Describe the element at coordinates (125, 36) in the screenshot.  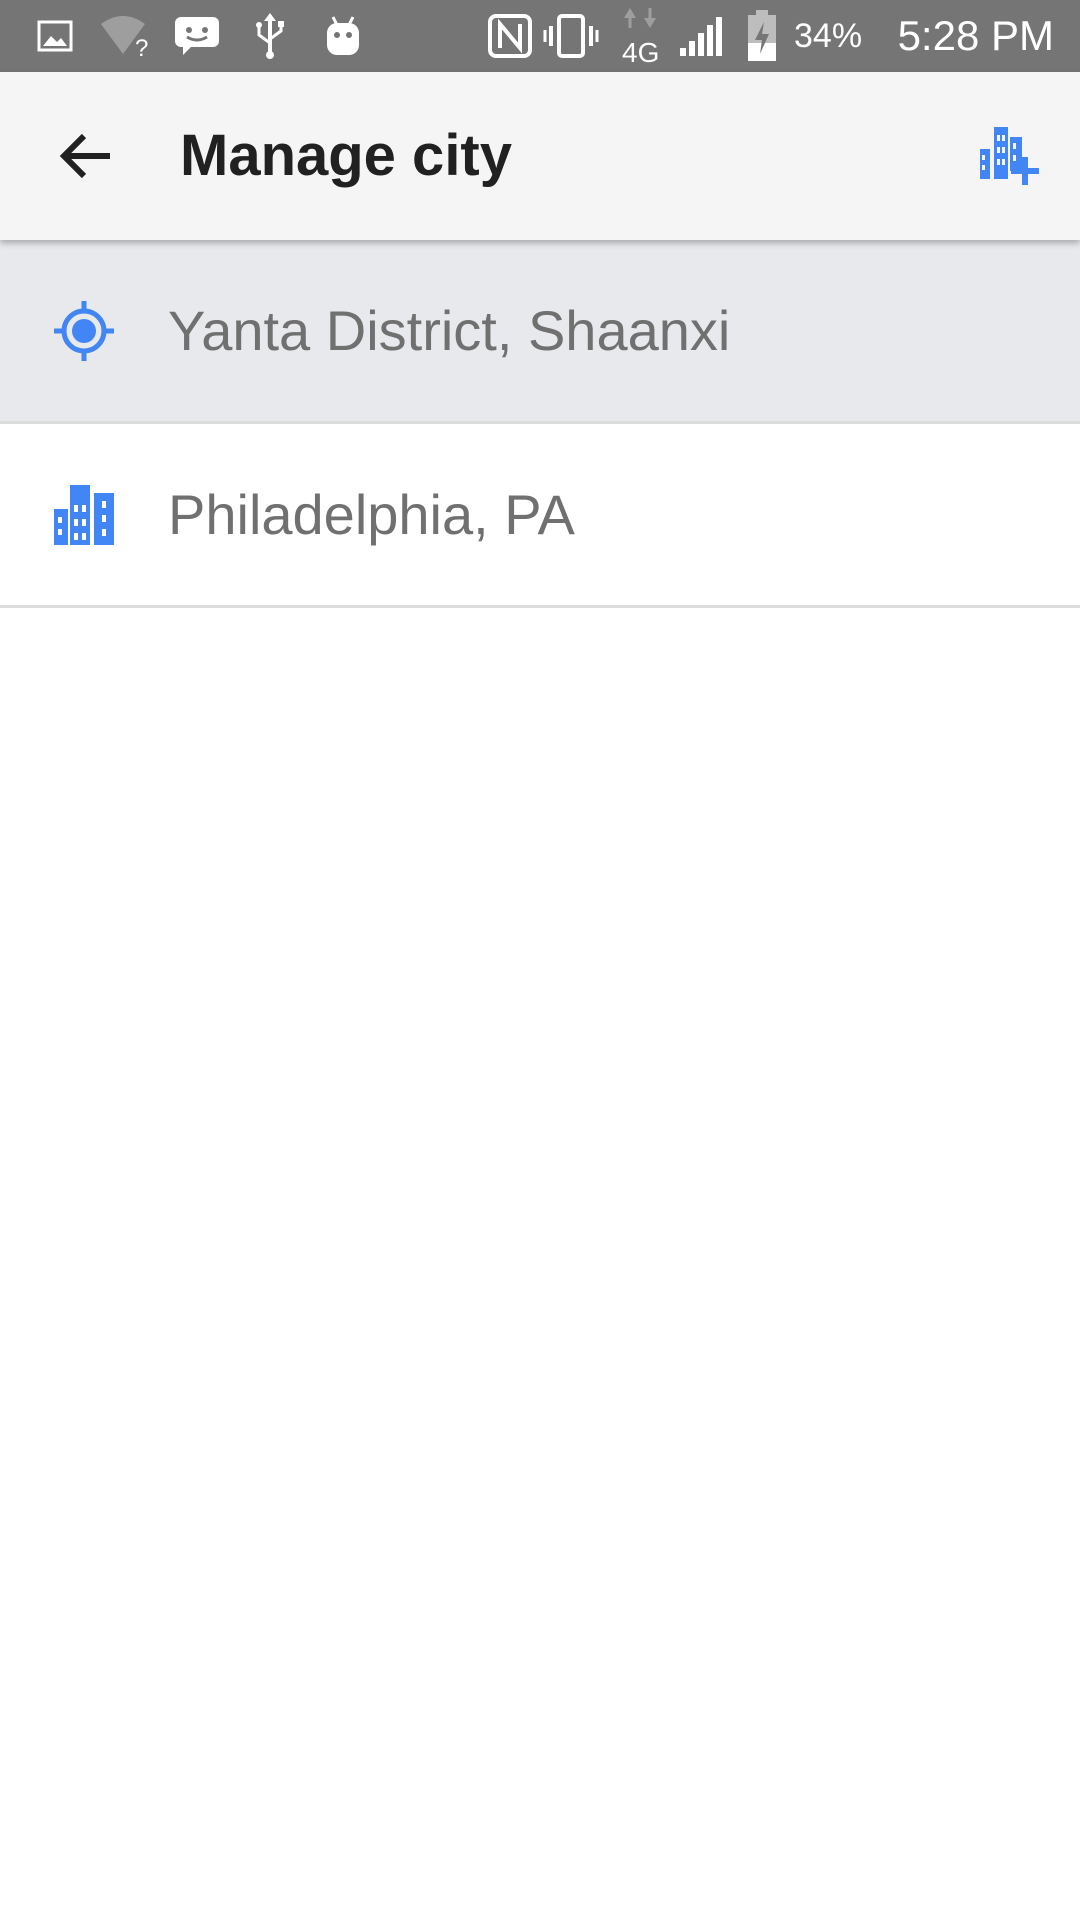
I see `wifi-unknown-icon: ?` at that location.